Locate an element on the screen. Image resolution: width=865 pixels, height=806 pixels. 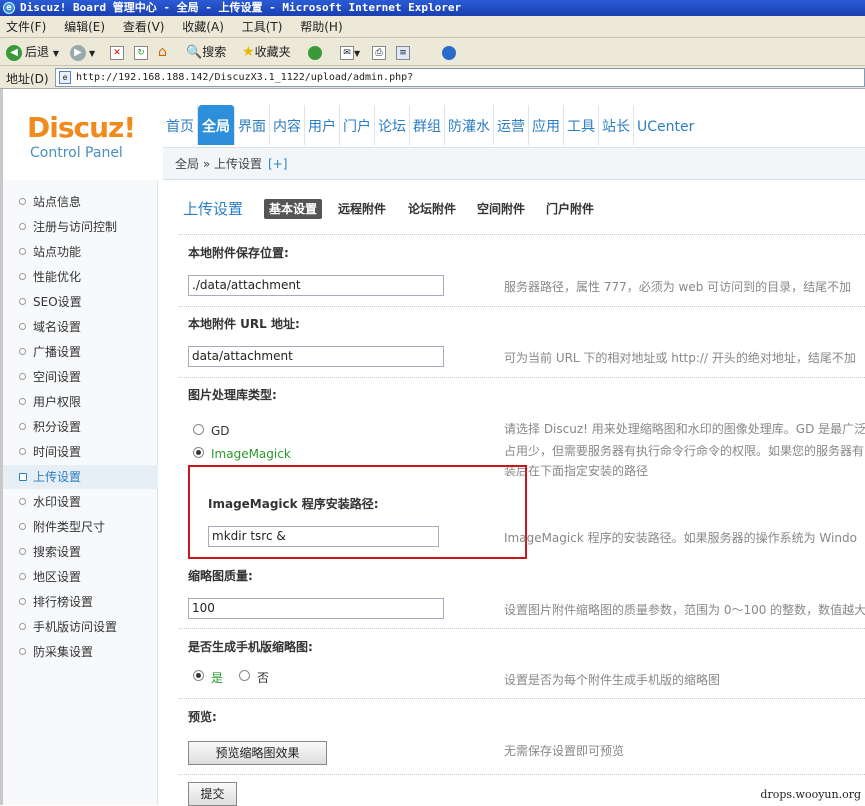
tab-remote: 远程附件 is located at coordinates (362, 209).